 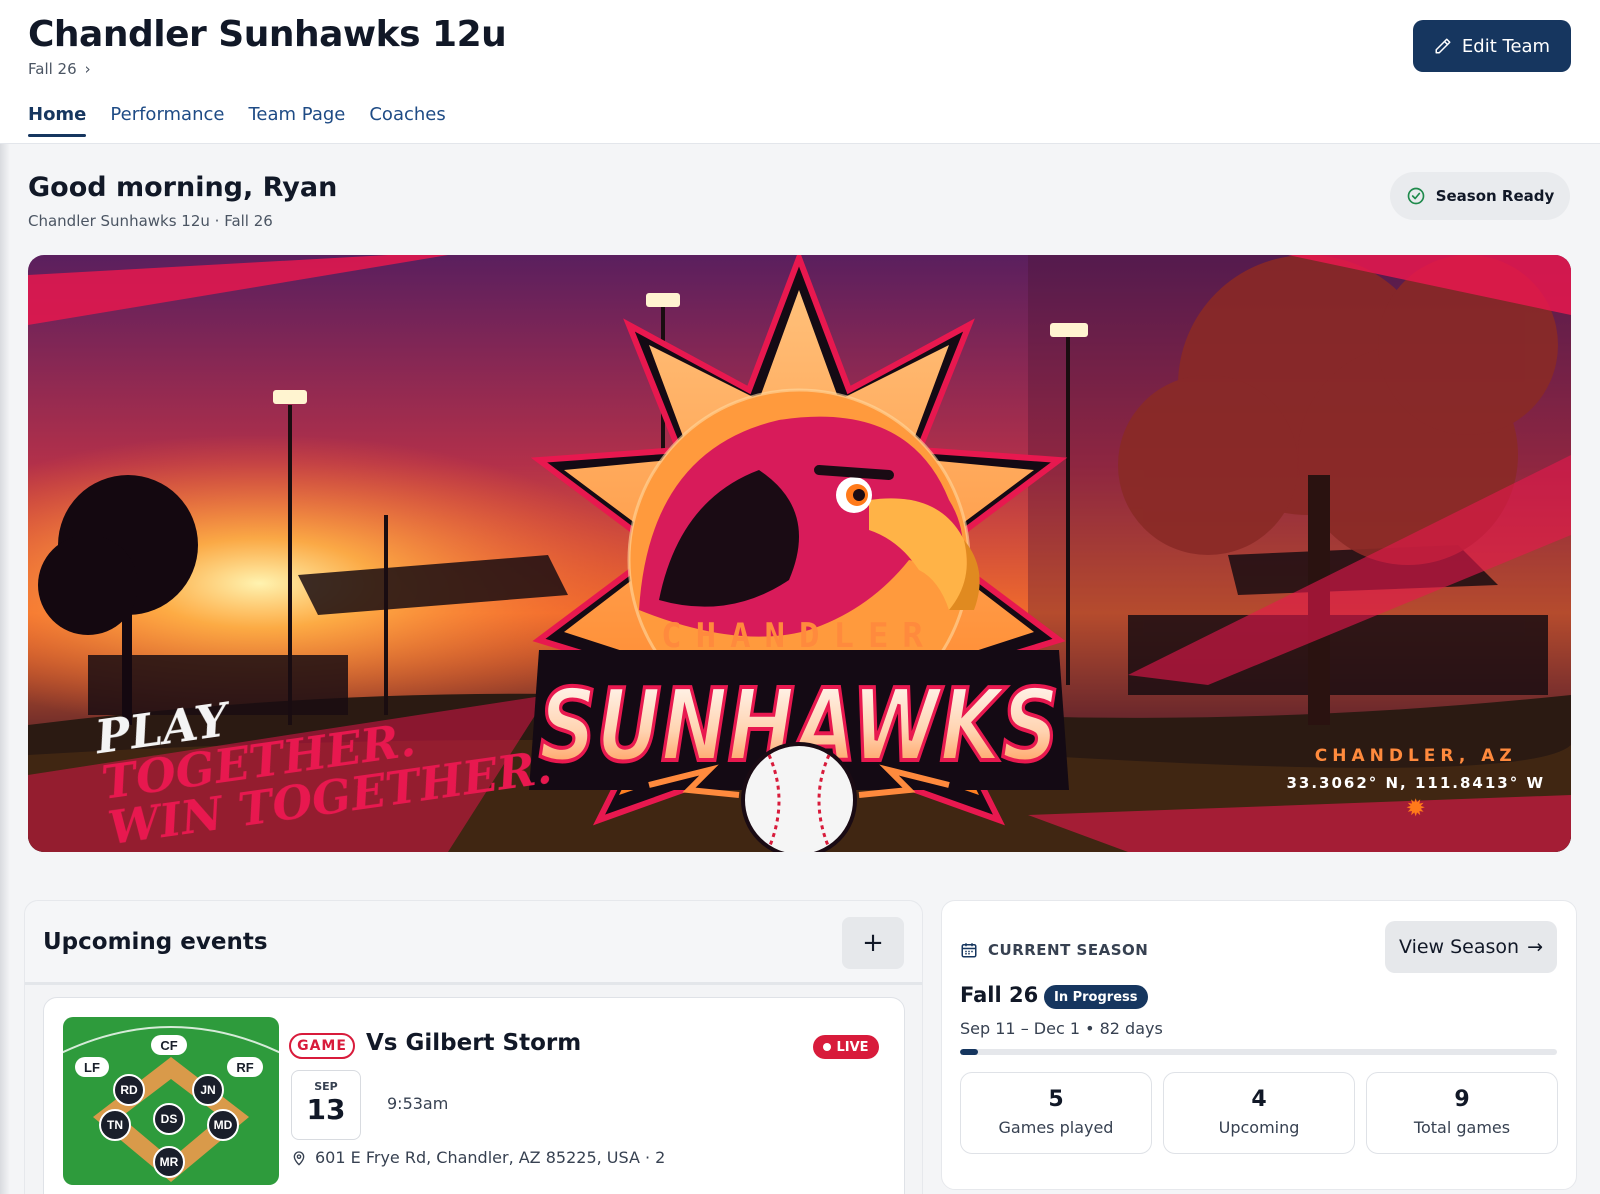 I want to click on location-pin-icon, so click(x=299, y=1158).